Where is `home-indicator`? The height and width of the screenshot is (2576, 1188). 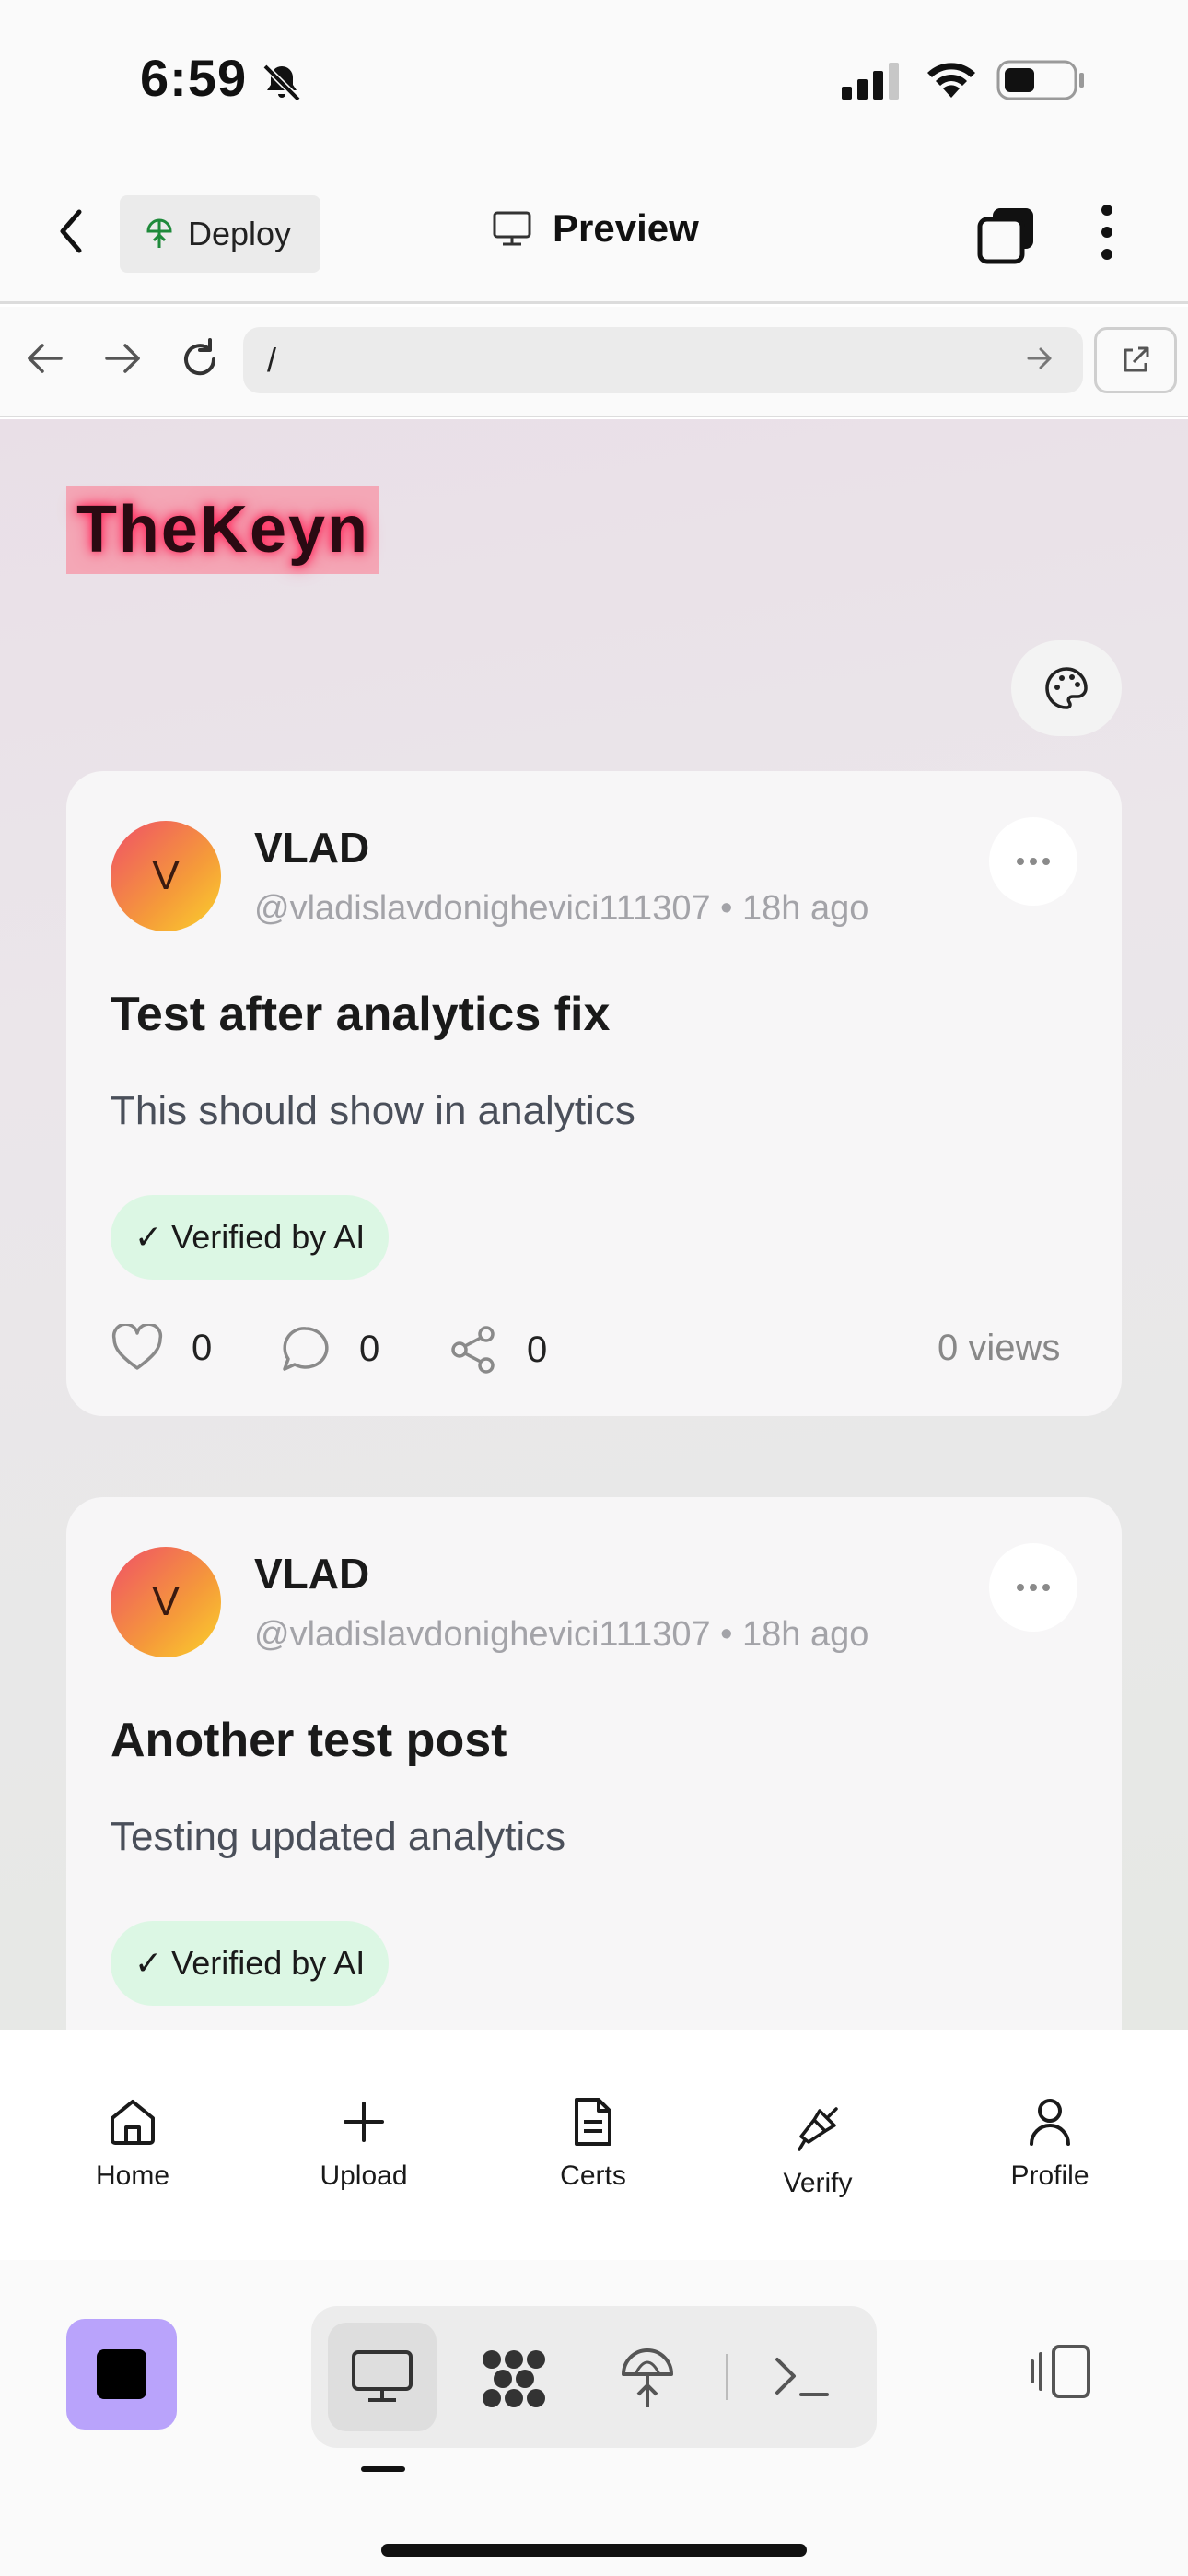
home-indicator is located at coordinates (594, 2550).